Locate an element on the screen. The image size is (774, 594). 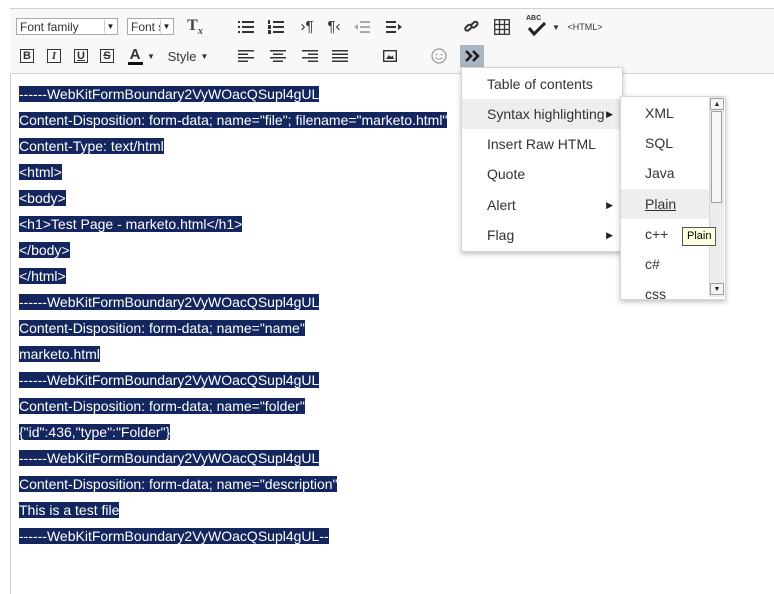
tooltip: Plain is located at coordinates (699, 236).